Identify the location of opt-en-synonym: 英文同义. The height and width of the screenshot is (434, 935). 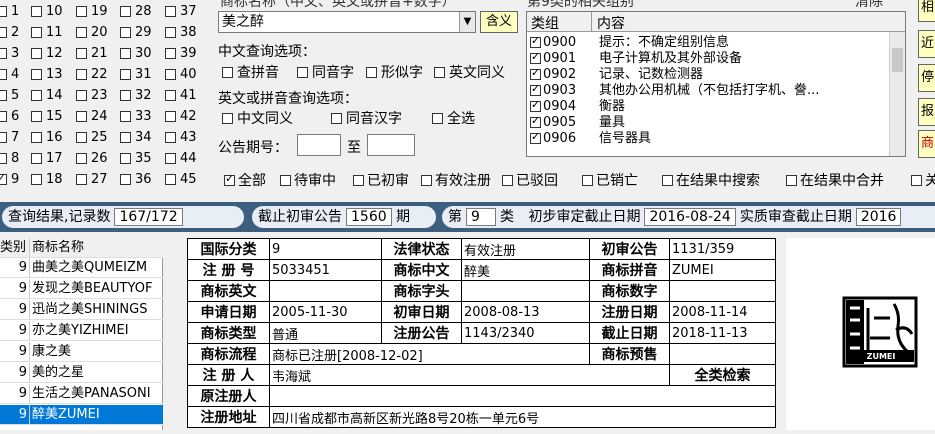
(469, 73).